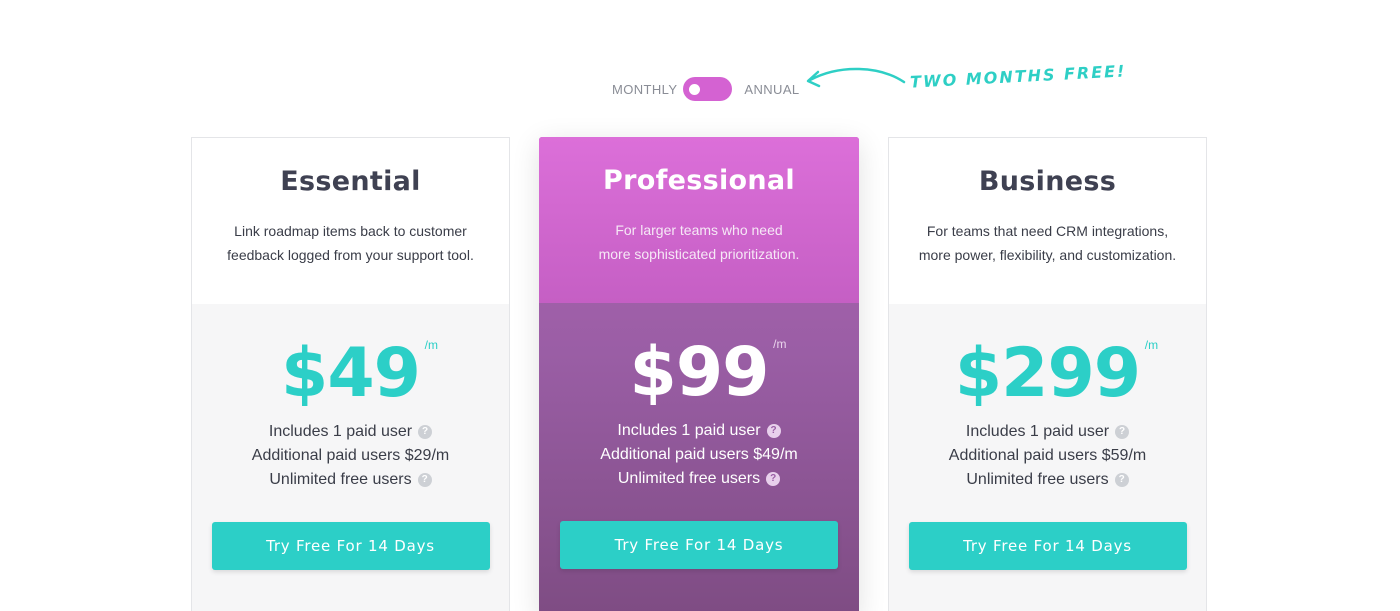 This screenshot has height=611, width=1400. I want to click on curved-arrow-icon, so click(856, 77).